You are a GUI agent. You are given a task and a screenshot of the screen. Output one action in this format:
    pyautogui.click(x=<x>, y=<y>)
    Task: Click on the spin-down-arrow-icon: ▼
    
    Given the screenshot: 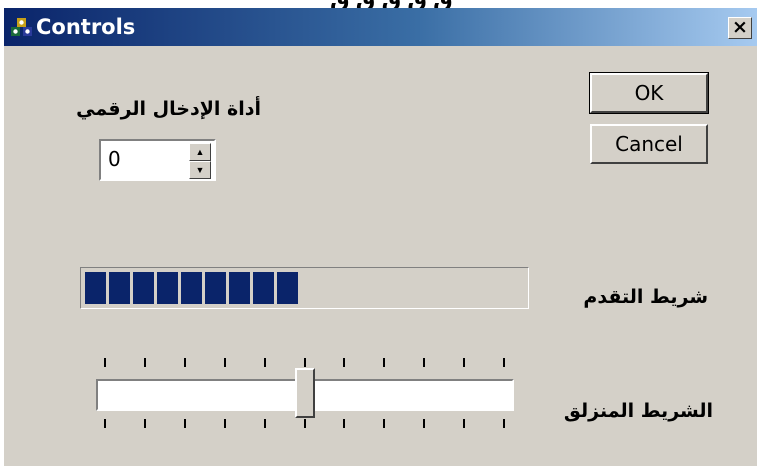 What is the action you would take?
    pyautogui.click(x=200, y=170)
    